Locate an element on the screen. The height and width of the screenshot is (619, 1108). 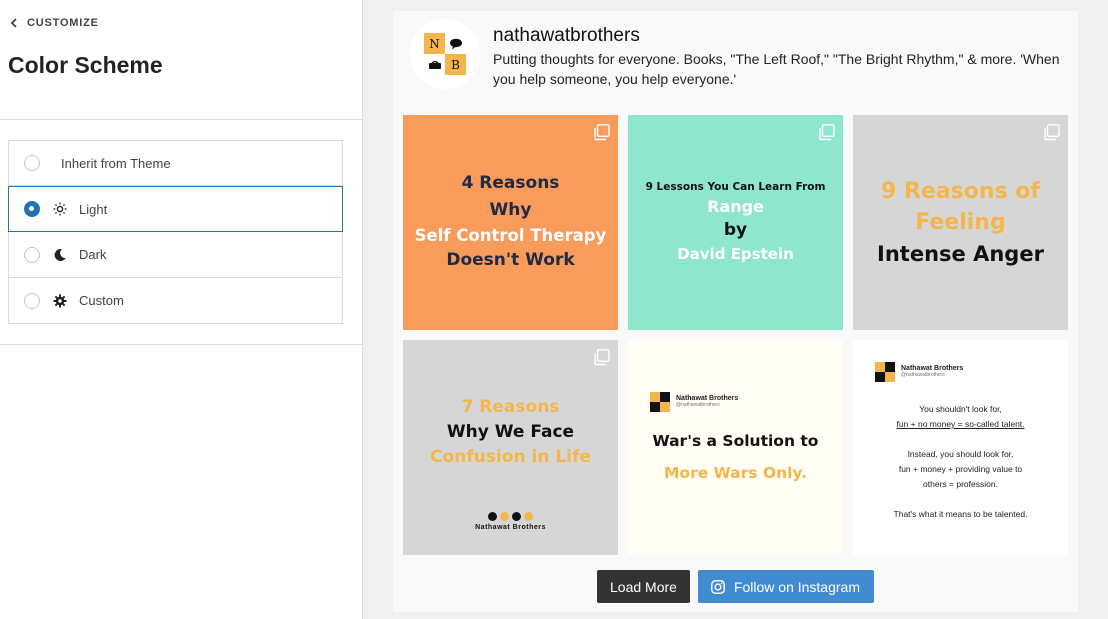
option-label: Inherit from Theme is located at coordinates (116, 163).